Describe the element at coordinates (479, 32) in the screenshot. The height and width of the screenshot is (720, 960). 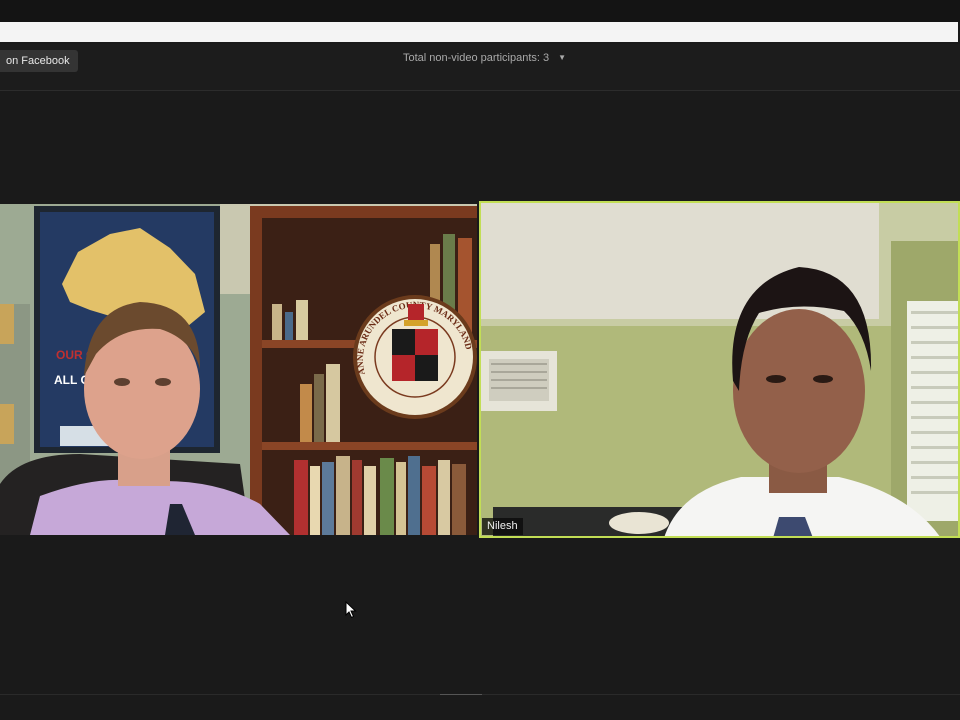
I see `meeting-banner` at that location.